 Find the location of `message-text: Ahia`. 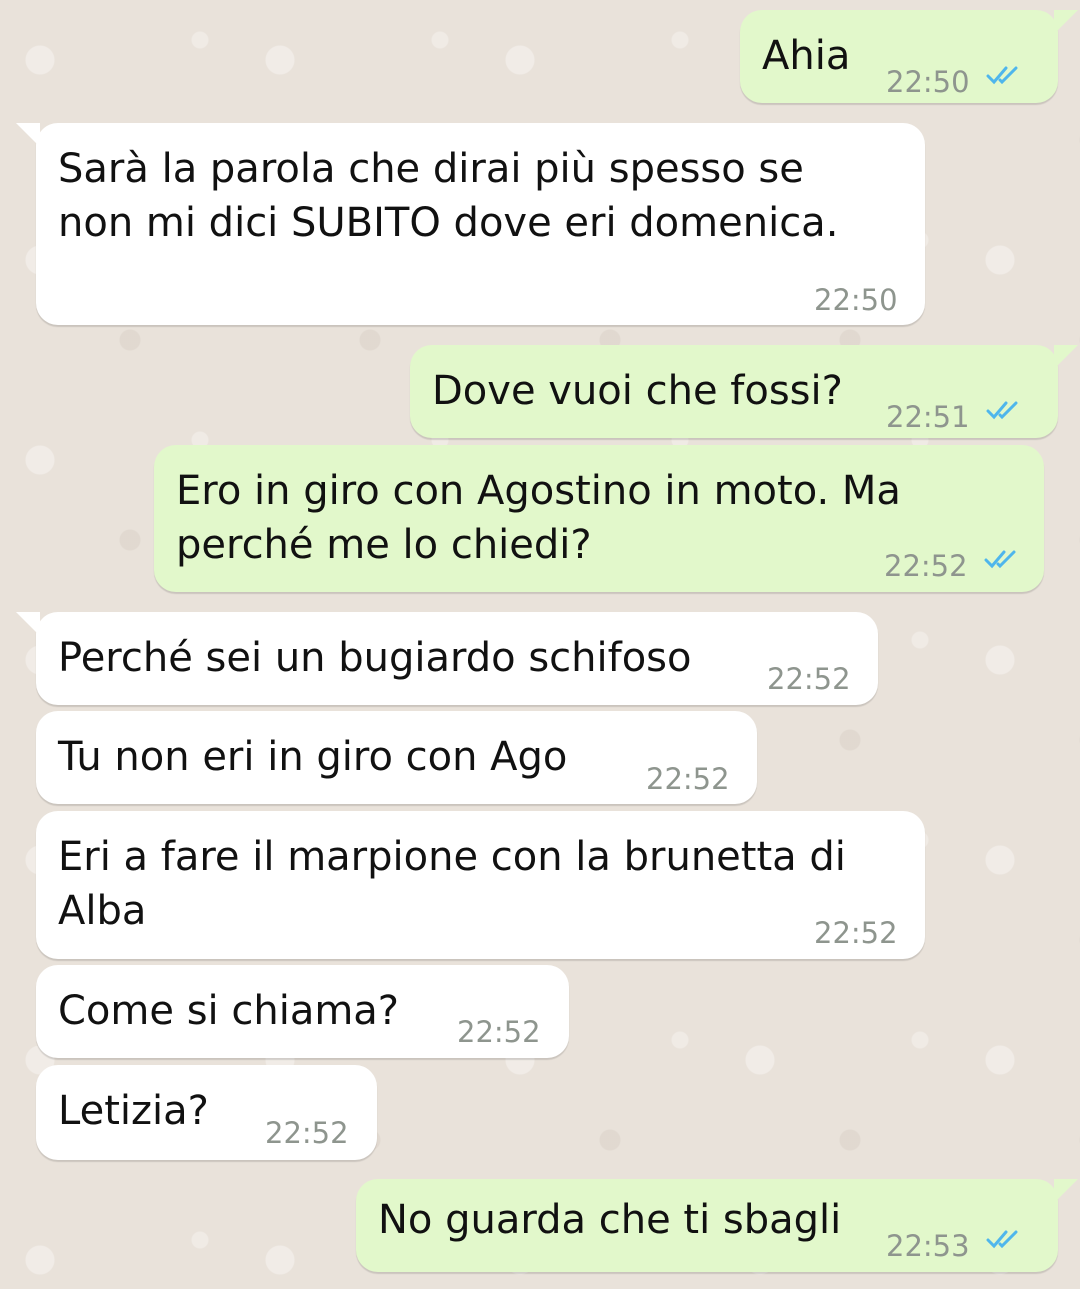

message-text: Ahia is located at coordinates (806, 56).